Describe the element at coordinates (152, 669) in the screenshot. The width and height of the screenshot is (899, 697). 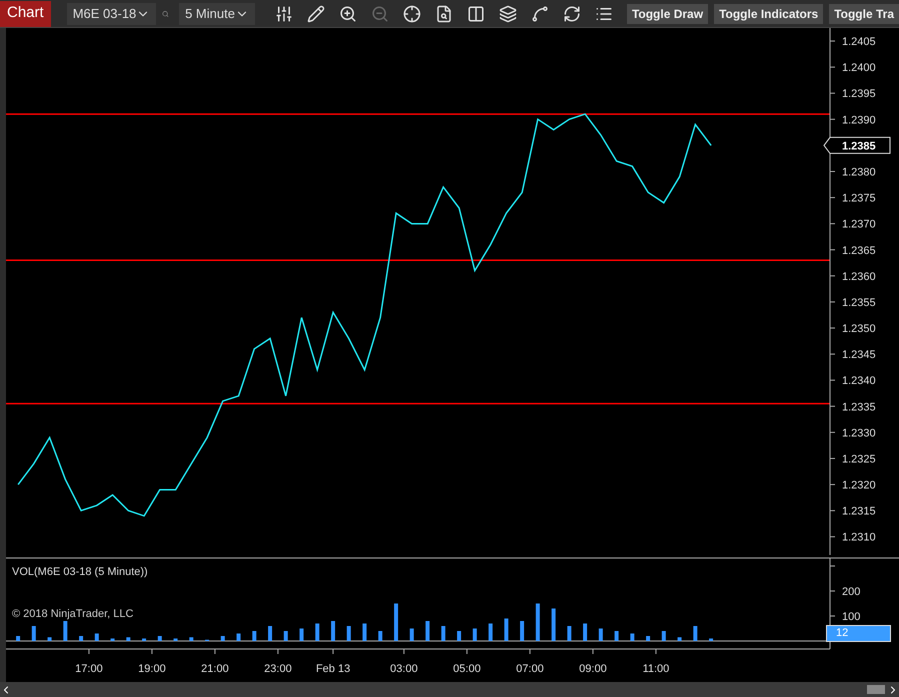
I see `time-tick-label: 19:00` at that location.